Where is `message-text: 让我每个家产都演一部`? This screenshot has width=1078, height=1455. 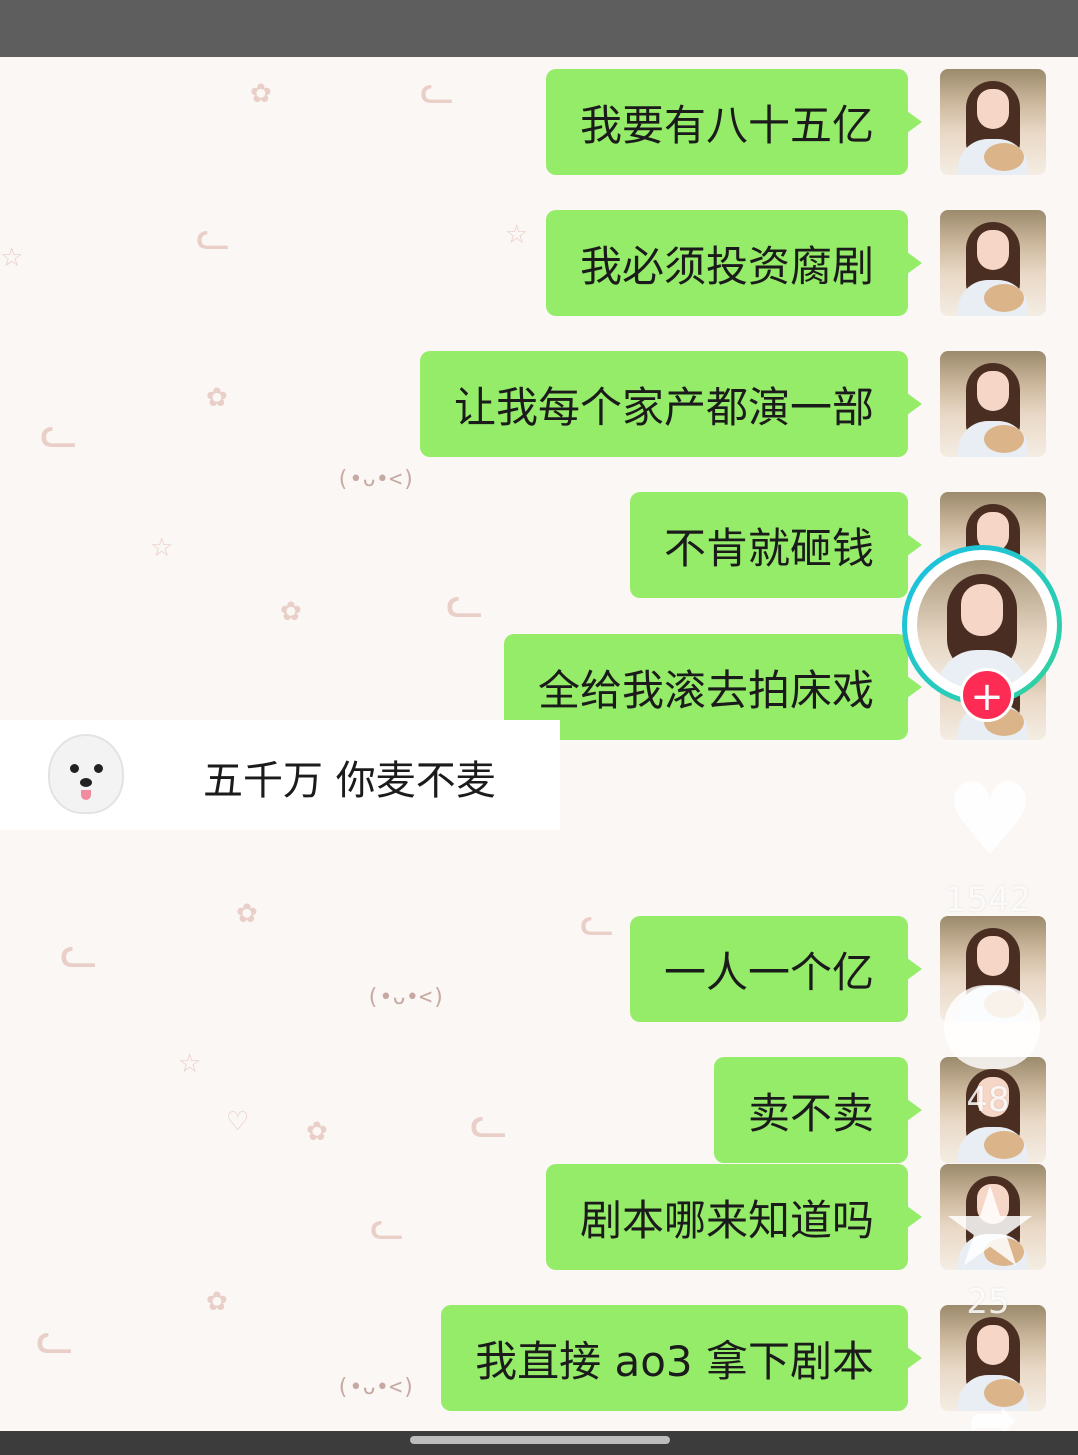 message-text: 让我每个家产都演一部 is located at coordinates (663, 407).